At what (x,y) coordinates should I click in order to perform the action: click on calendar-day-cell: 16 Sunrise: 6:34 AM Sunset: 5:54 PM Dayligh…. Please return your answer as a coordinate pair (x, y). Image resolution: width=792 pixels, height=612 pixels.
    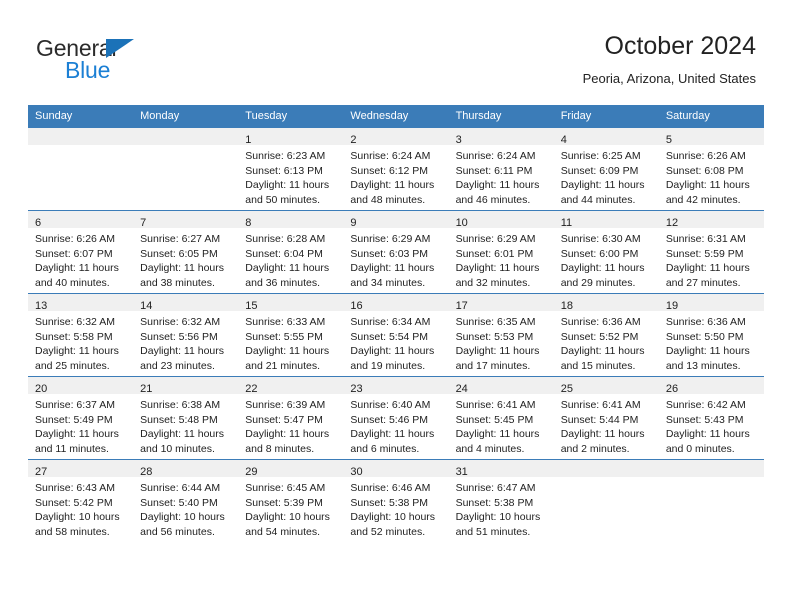
    Looking at the image, I should click on (396, 335).